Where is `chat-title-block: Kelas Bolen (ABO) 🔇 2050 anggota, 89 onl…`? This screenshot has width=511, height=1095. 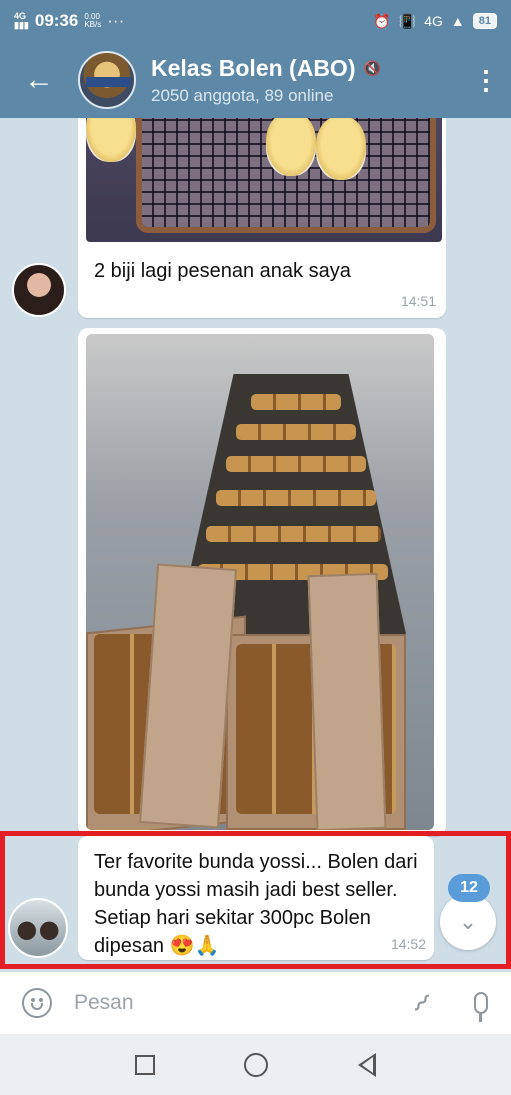
chat-title-block: Kelas Bolen (ABO) 🔇 2050 anggota, 89 onl… is located at coordinates (266, 80).